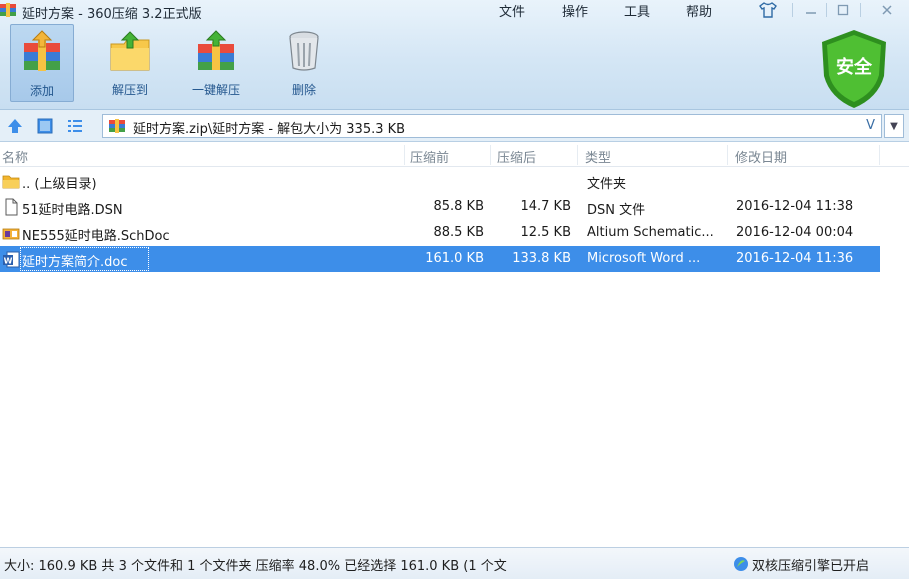 The image size is (909, 579). I want to click on list-view-icon, so click(75, 126).